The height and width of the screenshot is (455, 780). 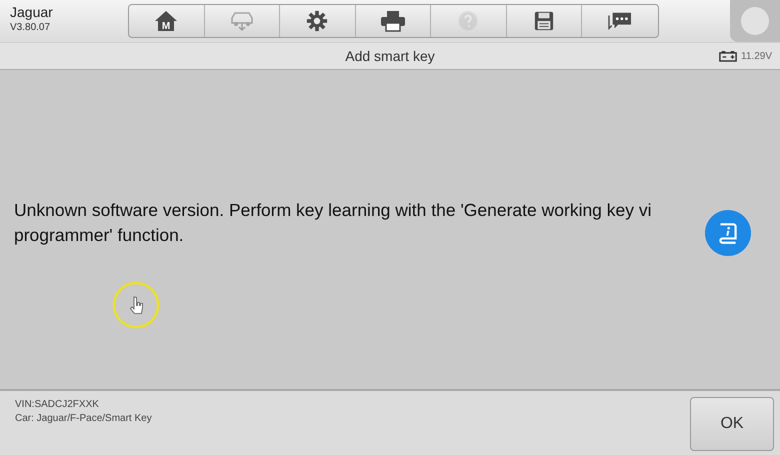 What do you see at coordinates (619, 21) in the screenshot?
I see `chat-icon` at bounding box center [619, 21].